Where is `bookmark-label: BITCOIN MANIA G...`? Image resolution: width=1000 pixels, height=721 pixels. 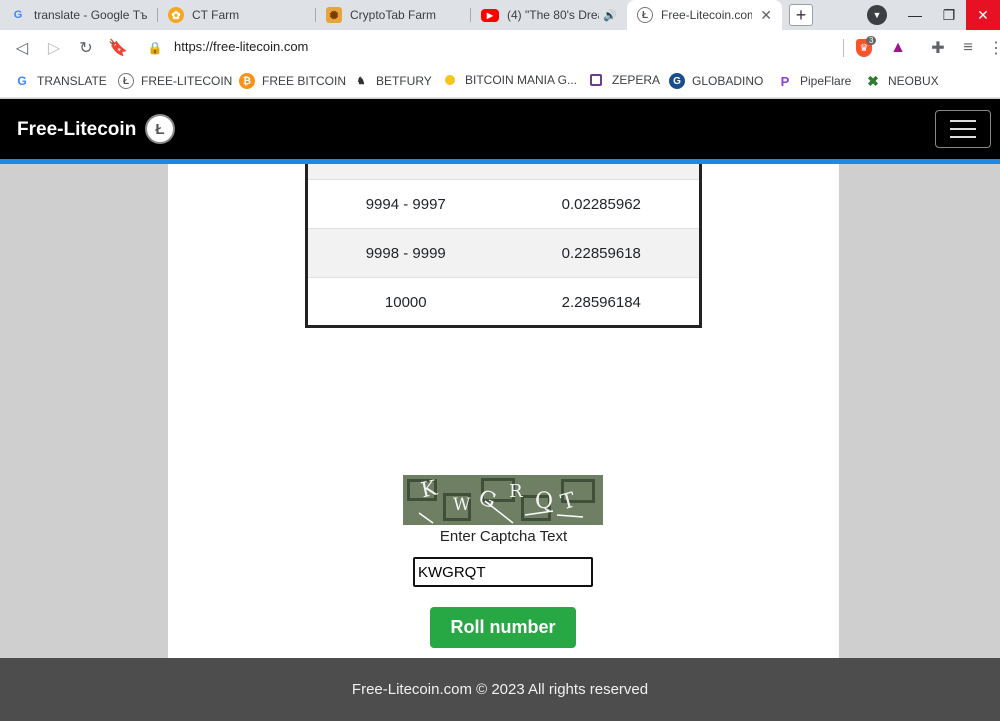
bookmark-label: BITCOIN MANIA G... is located at coordinates (521, 80).